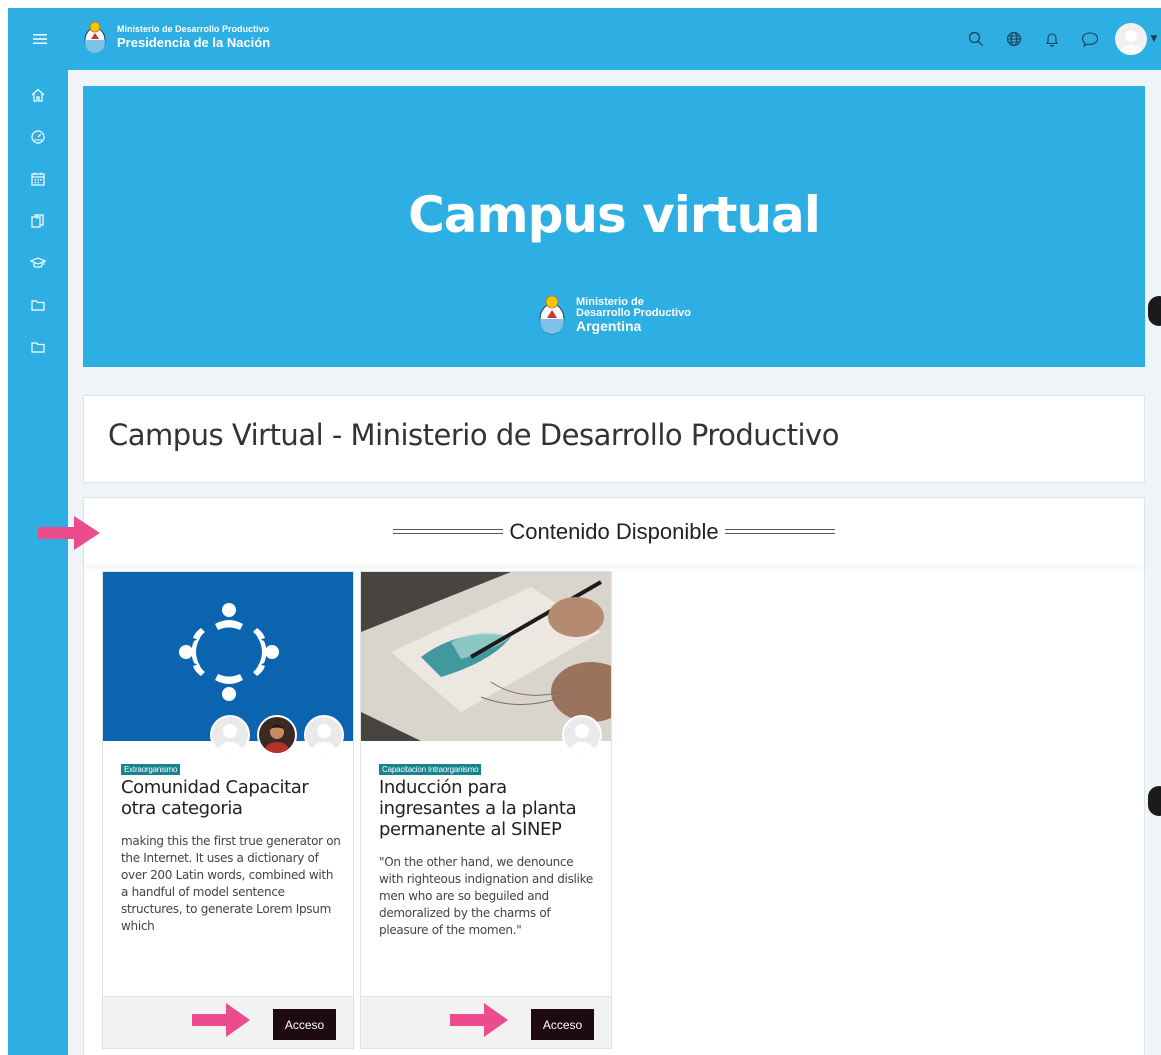  What do you see at coordinates (1131, 39) in the screenshot?
I see `user-avatar` at bounding box center [1131, 39].